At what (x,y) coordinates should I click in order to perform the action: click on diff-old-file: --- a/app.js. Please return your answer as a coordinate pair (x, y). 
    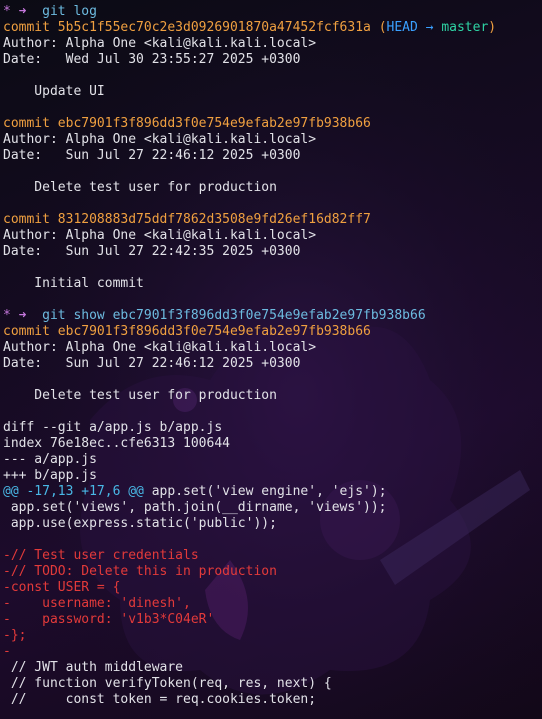
    Looking at the image, I should click on (50, 459).